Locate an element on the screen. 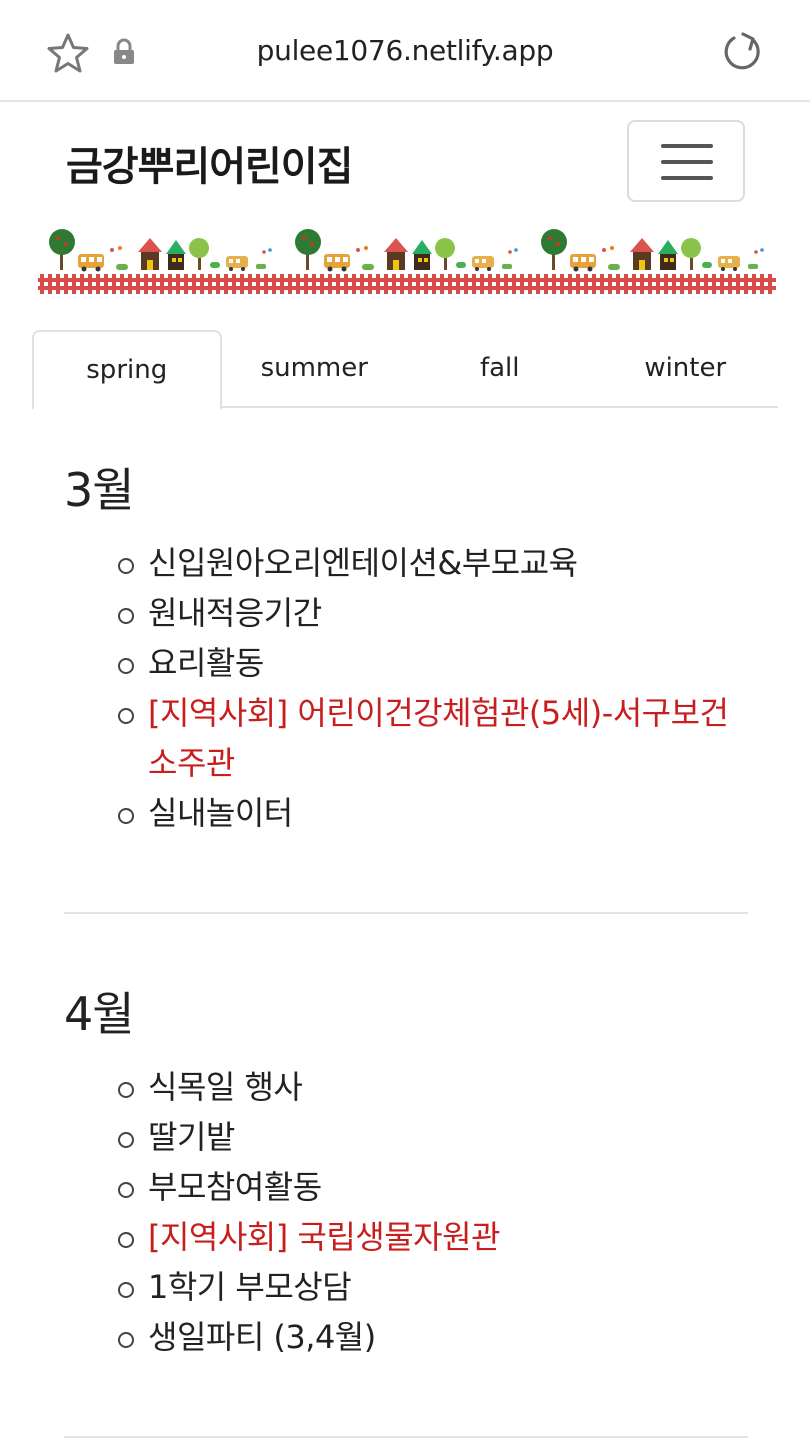 Image resolution: width=810 pixels, height=1440 pixels. list-item: 생일파티 (3,4월) is located at coordinates (433, 1337).